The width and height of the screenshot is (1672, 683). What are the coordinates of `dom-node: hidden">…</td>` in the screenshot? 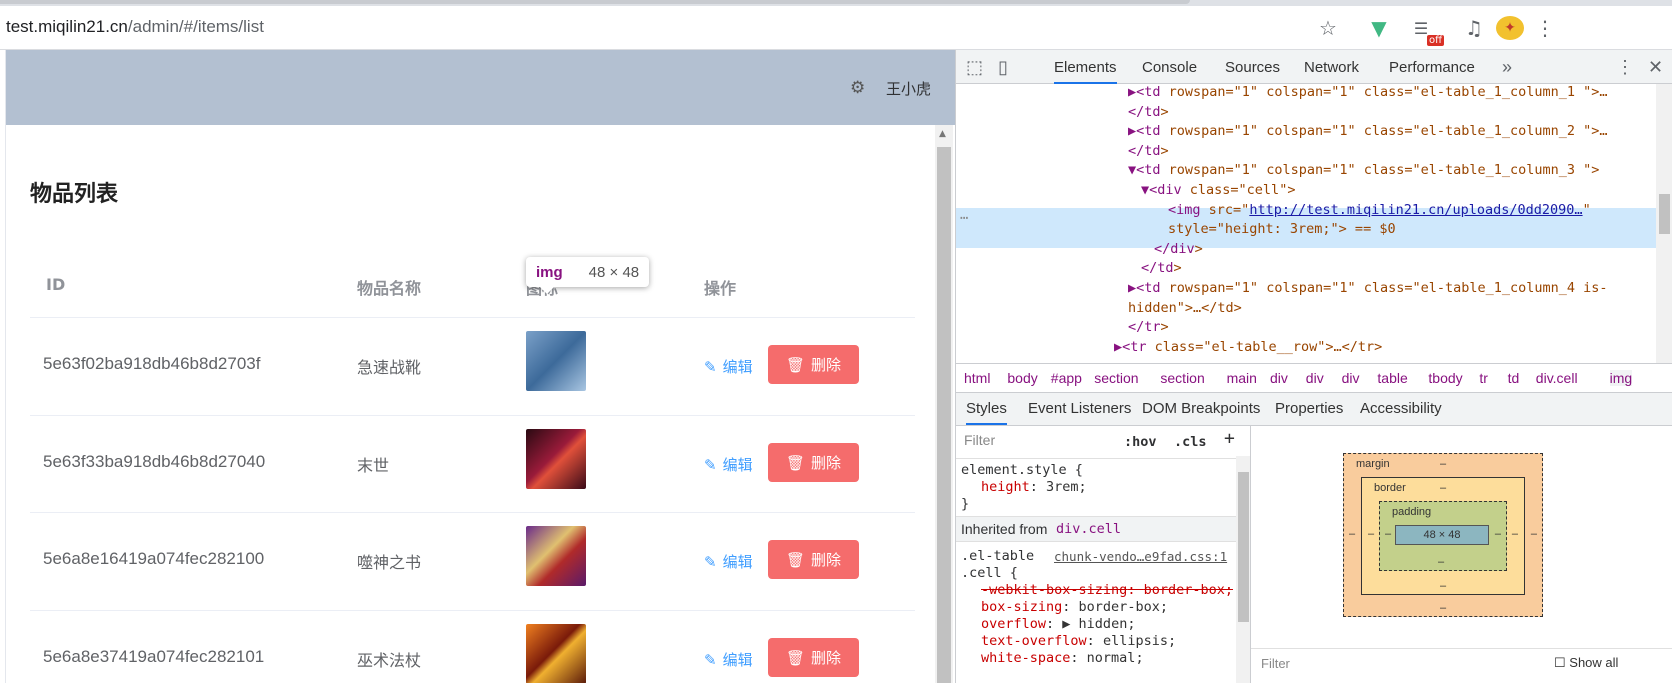 It's located at (1185, 308).